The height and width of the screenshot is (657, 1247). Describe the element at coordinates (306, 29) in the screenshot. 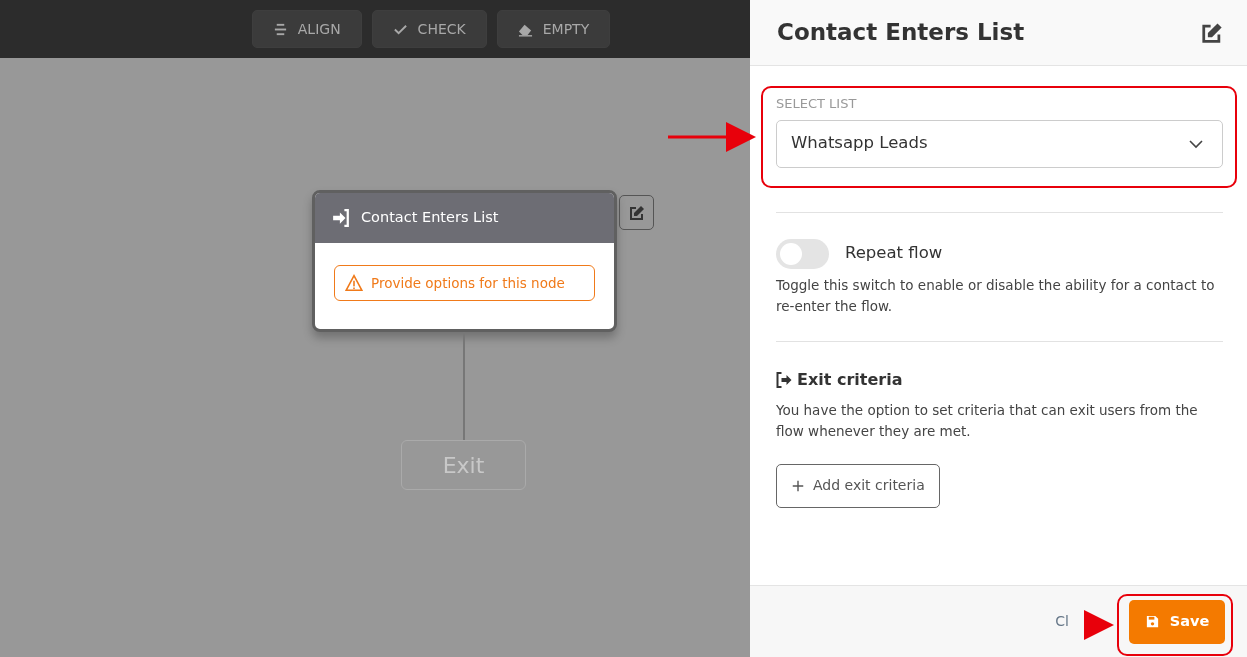

I see `align-button: ALIGN` at that location.